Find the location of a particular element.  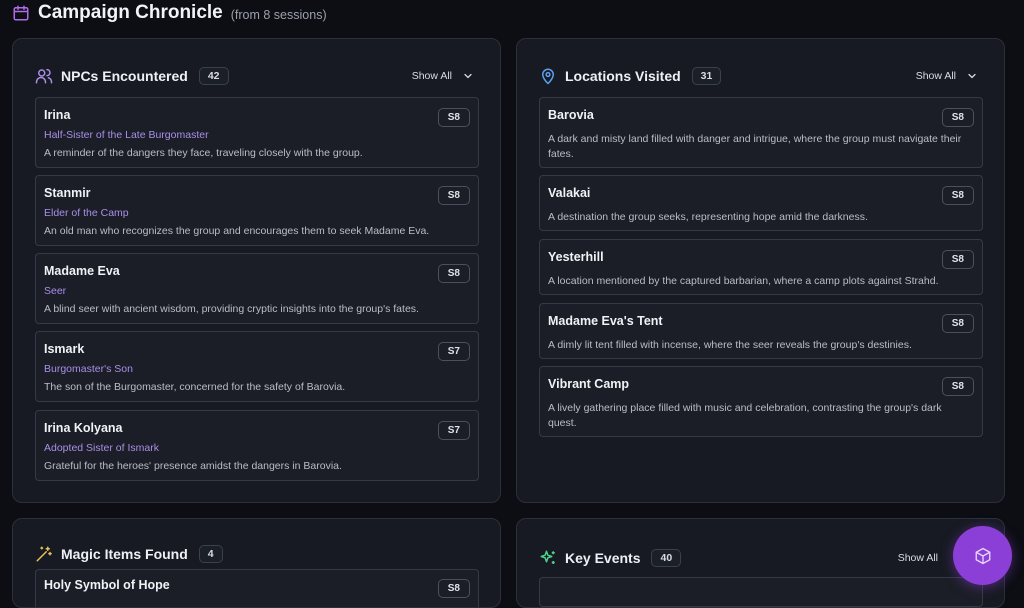

key-events-panel-header: Key Events 40 Show All is located at coordinates (758, 558).